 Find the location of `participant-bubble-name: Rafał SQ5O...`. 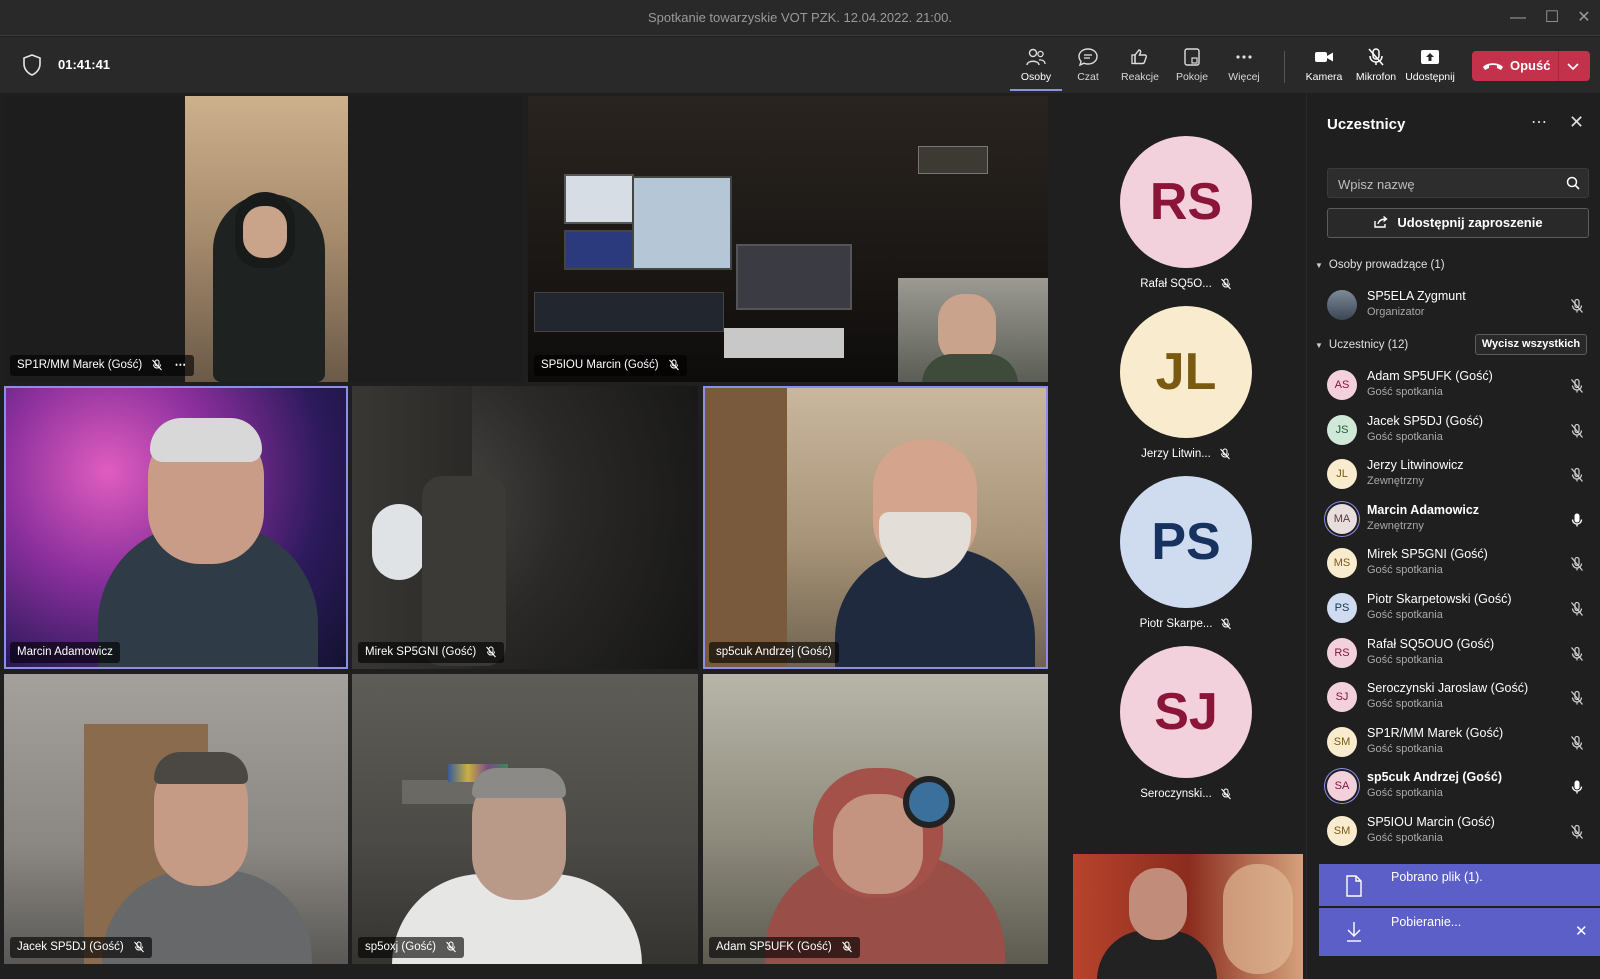

participant-bubble-name: Rafał SQ5O... is located at coordinates (1186, 284).